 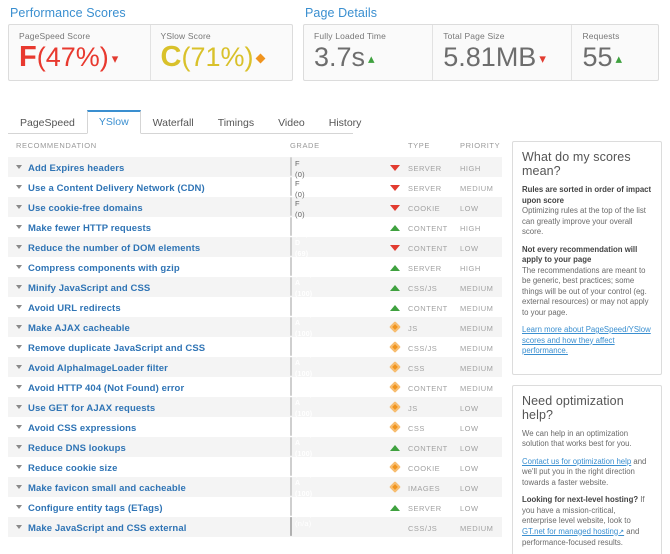 What do you see at coordinates (91, 408) in the screenshot?
I see `recommendation-link: Use GET for AJAX requests` at bounding box center [91, 408].